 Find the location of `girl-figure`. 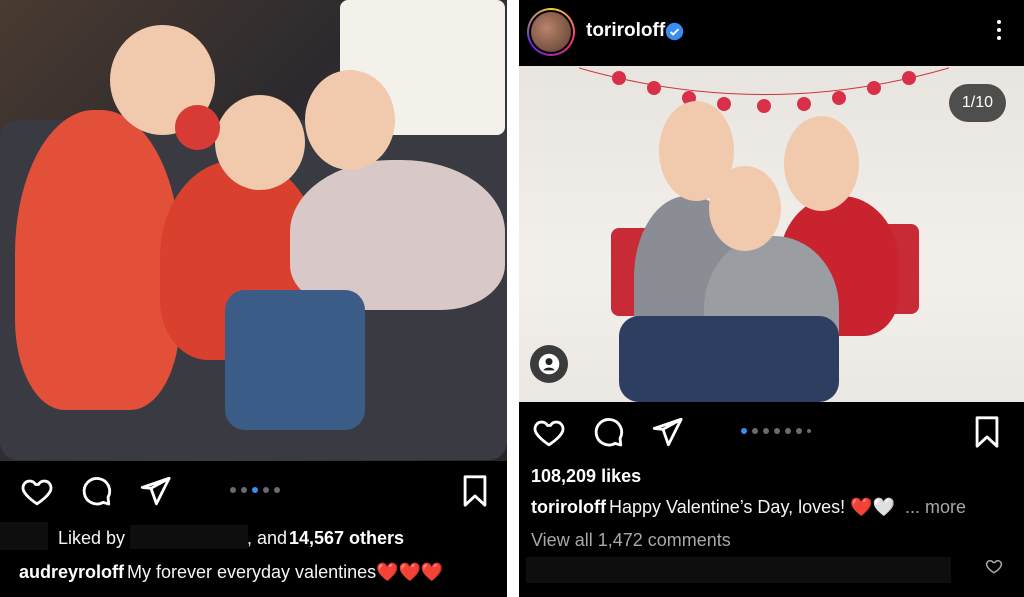

girl-figure is located at coordinates (97, 260).